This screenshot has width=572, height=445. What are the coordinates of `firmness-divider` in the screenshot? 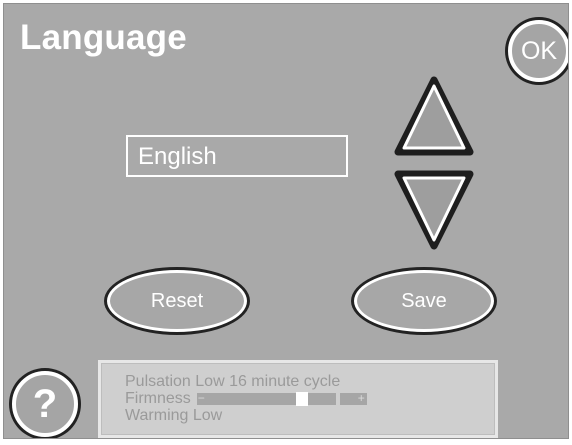 It's located at (337, 398).